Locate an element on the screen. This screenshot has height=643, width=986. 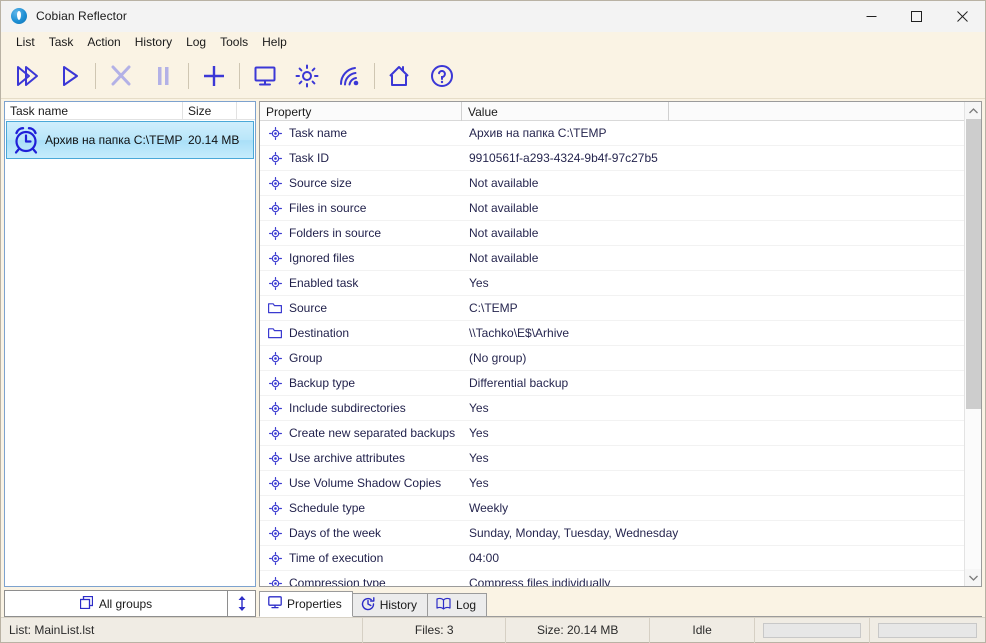
scroll-down-icon is located at coordinates (973, 577).